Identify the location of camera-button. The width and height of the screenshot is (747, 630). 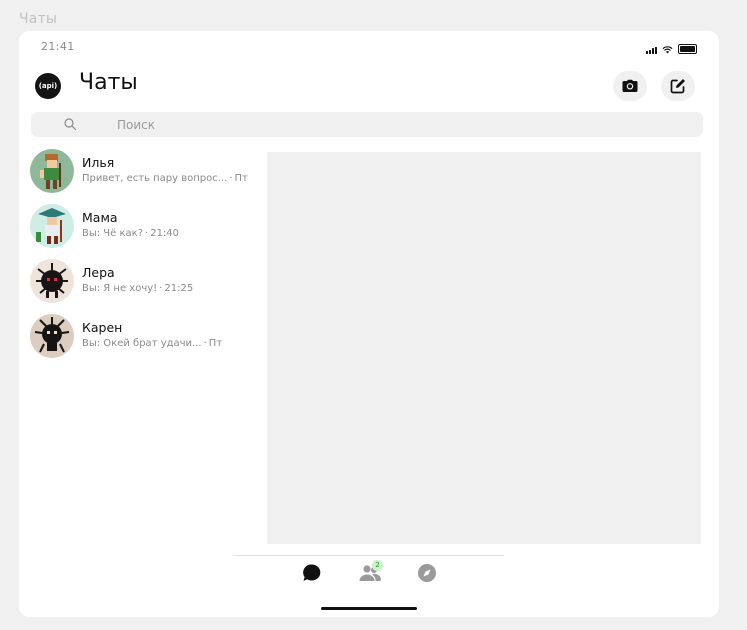
(630, 86).